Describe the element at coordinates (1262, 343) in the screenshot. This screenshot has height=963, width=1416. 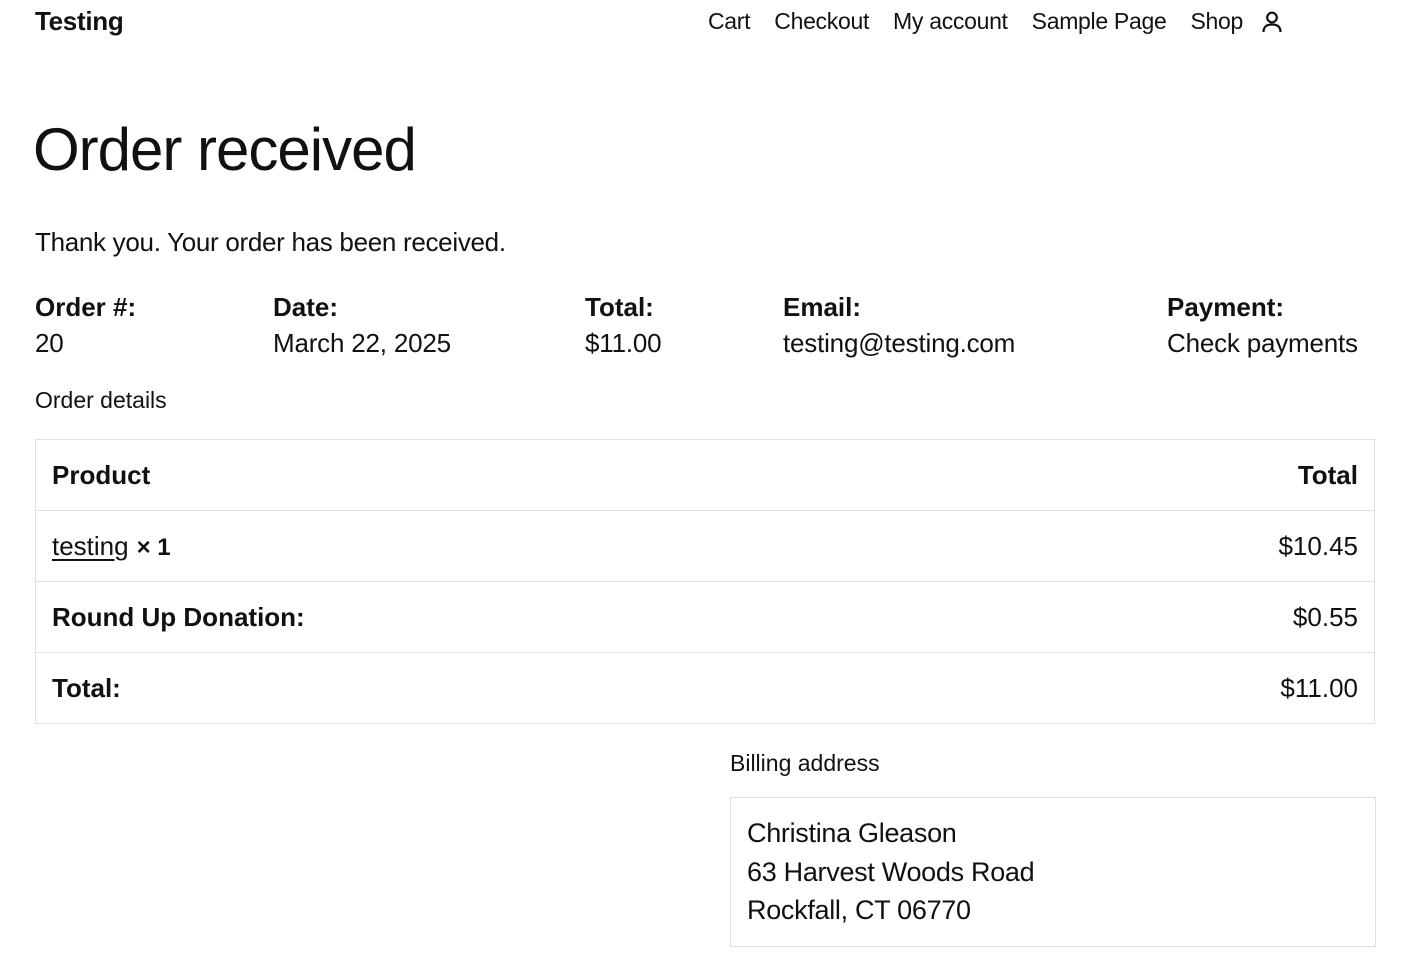
I see `order-payment-value: Check payments` at that location.